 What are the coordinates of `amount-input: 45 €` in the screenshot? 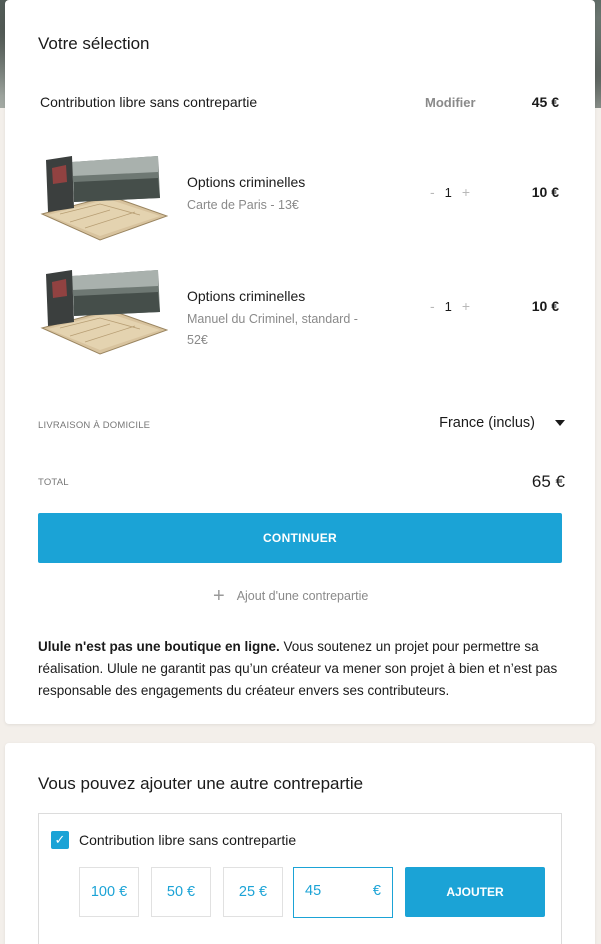 It's located at (343, 892).